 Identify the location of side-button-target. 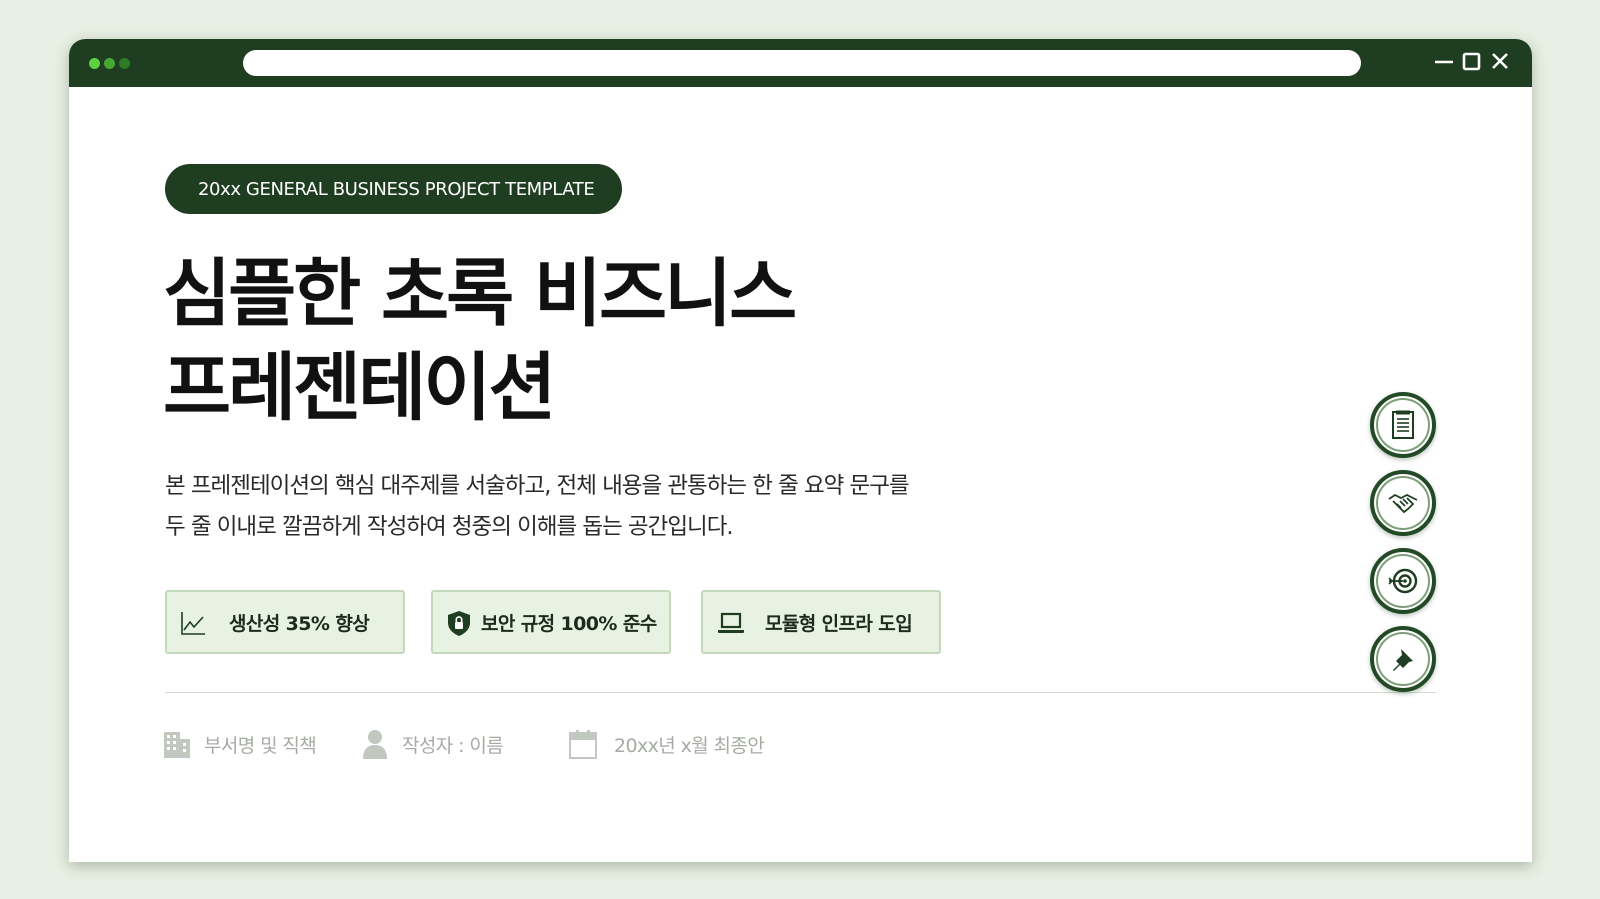
(1403, 581).